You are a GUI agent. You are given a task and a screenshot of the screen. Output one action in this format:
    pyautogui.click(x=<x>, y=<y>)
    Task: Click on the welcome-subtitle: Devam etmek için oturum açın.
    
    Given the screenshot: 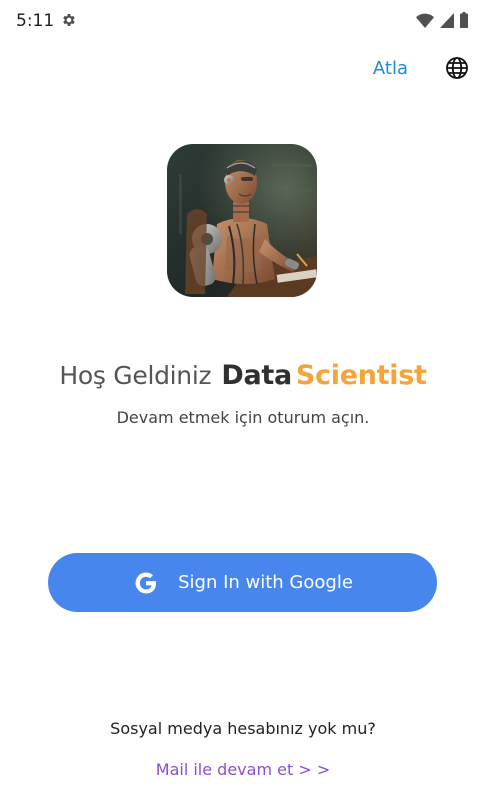 What is the action you would take?
    pyautogui.click(x=243, y=417)
    